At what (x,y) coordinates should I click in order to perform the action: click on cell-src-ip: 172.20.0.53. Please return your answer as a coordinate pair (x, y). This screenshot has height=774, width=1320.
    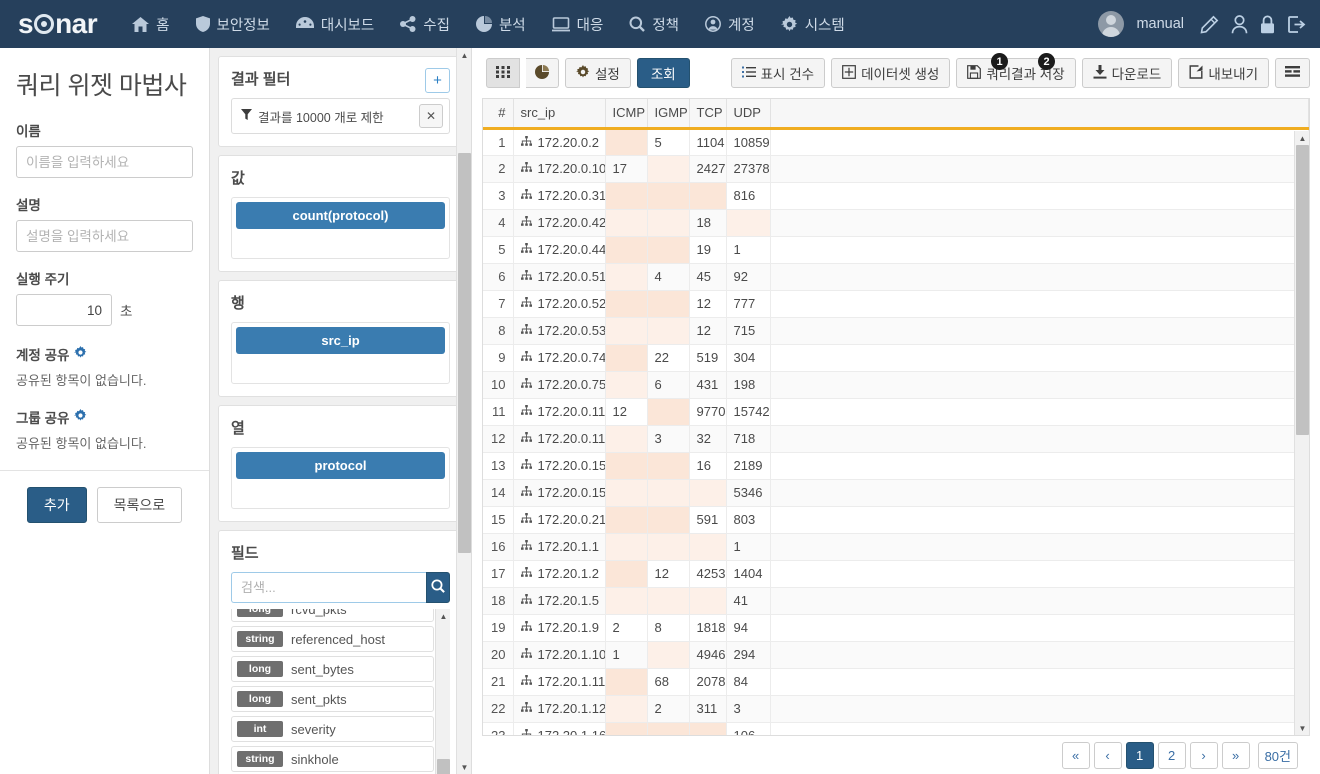
    Looking at the image, I should click on (559, 331).